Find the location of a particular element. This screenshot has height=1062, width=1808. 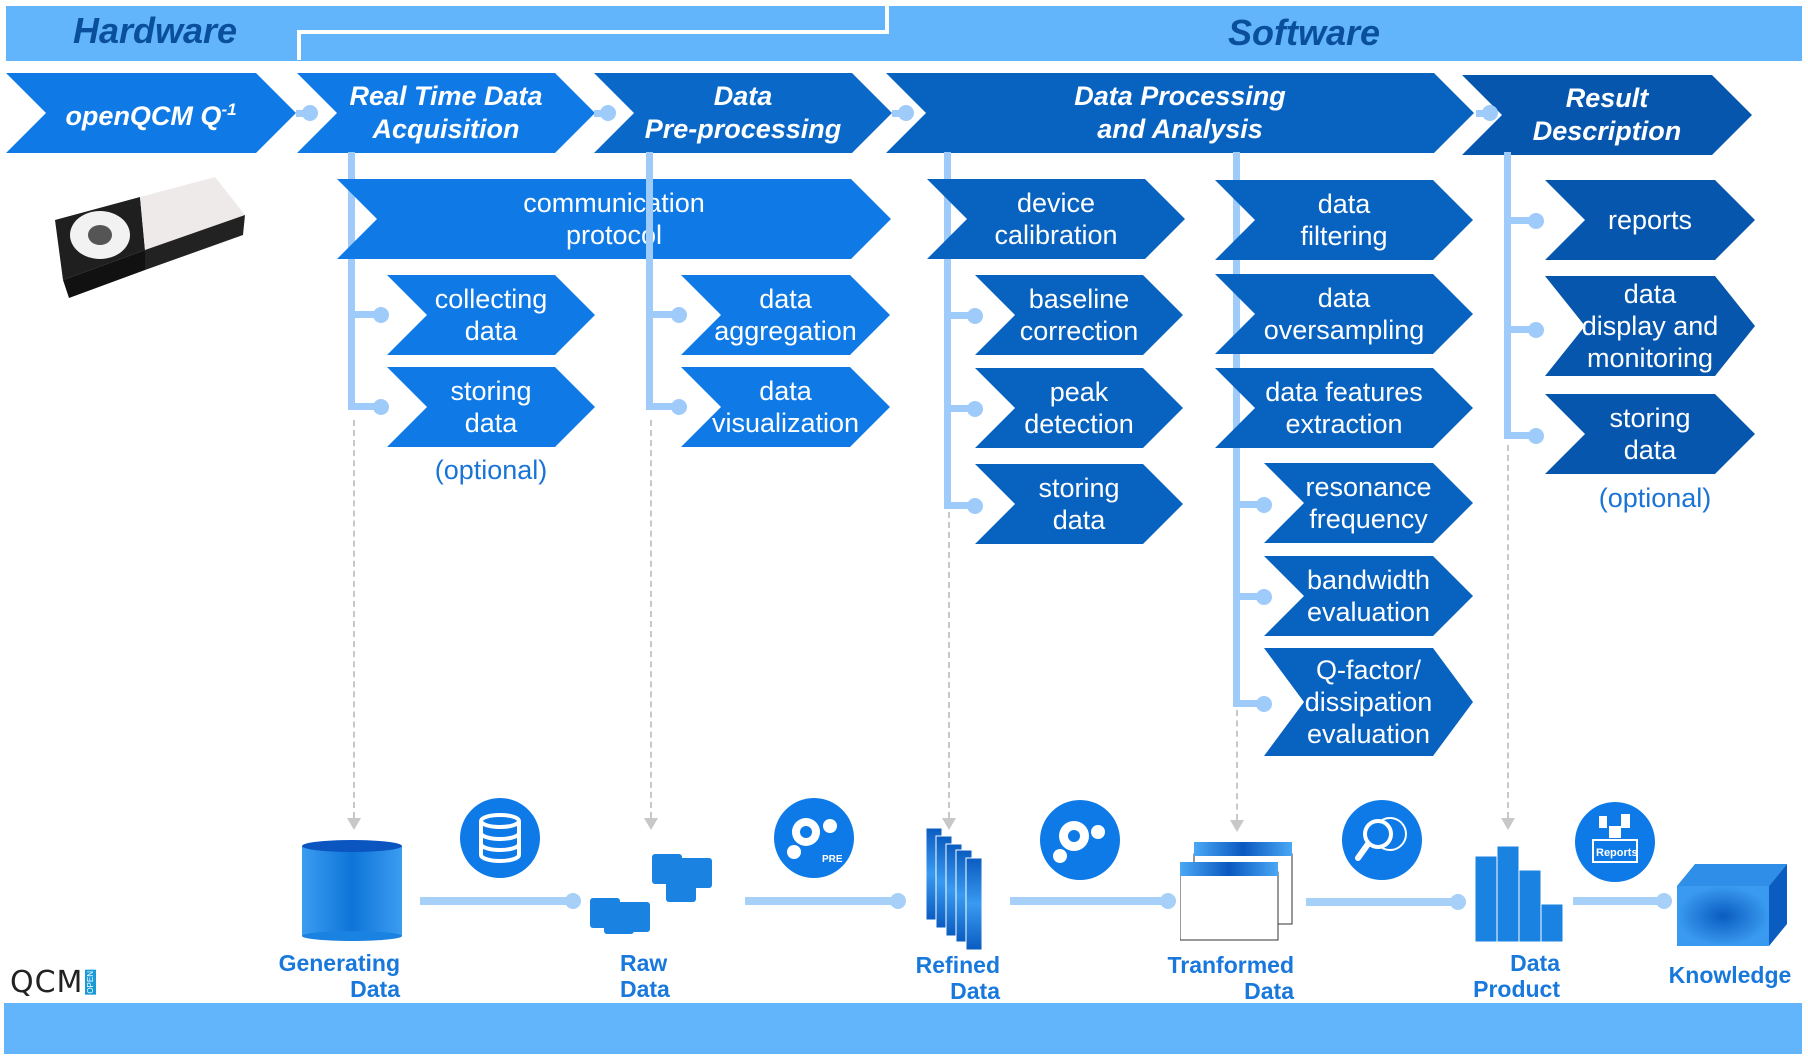

text-line: communication is located at coordinates (614, 203).